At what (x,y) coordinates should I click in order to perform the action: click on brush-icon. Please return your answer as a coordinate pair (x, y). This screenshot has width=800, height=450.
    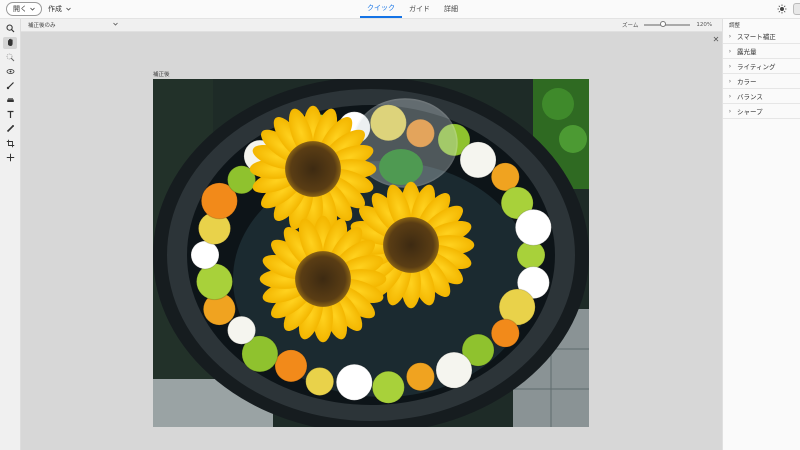
    Looking at the image, I should click on (10, 86).